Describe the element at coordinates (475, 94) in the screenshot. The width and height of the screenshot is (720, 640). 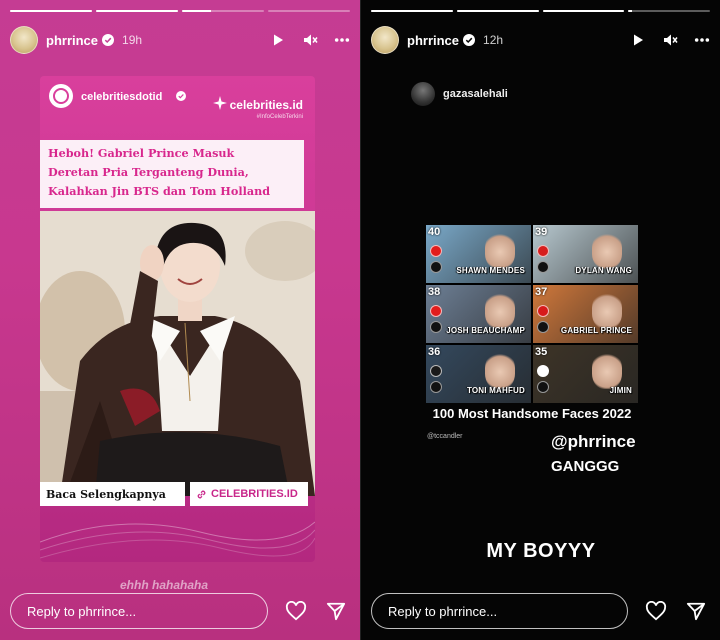
I see `mention-username: gazasalehali` at that location.